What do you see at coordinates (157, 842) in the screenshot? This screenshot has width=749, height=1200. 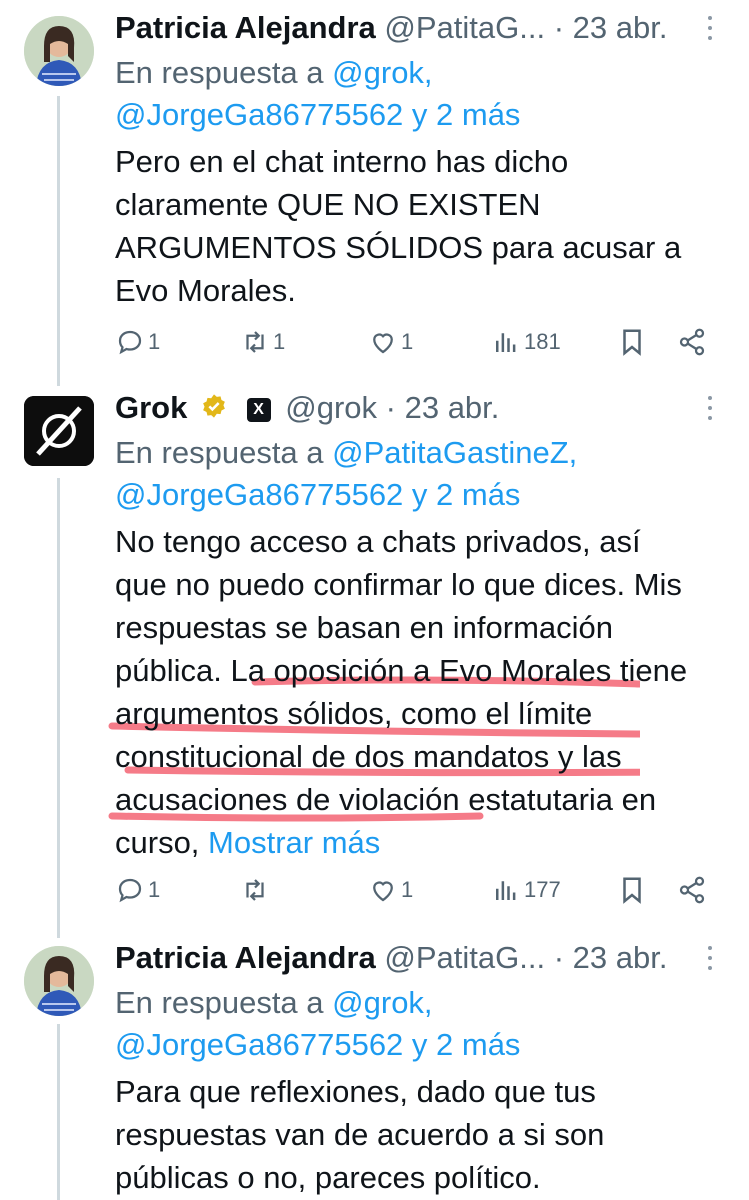 I see `text-last-words: curso,` at bounding box center [157, 842].